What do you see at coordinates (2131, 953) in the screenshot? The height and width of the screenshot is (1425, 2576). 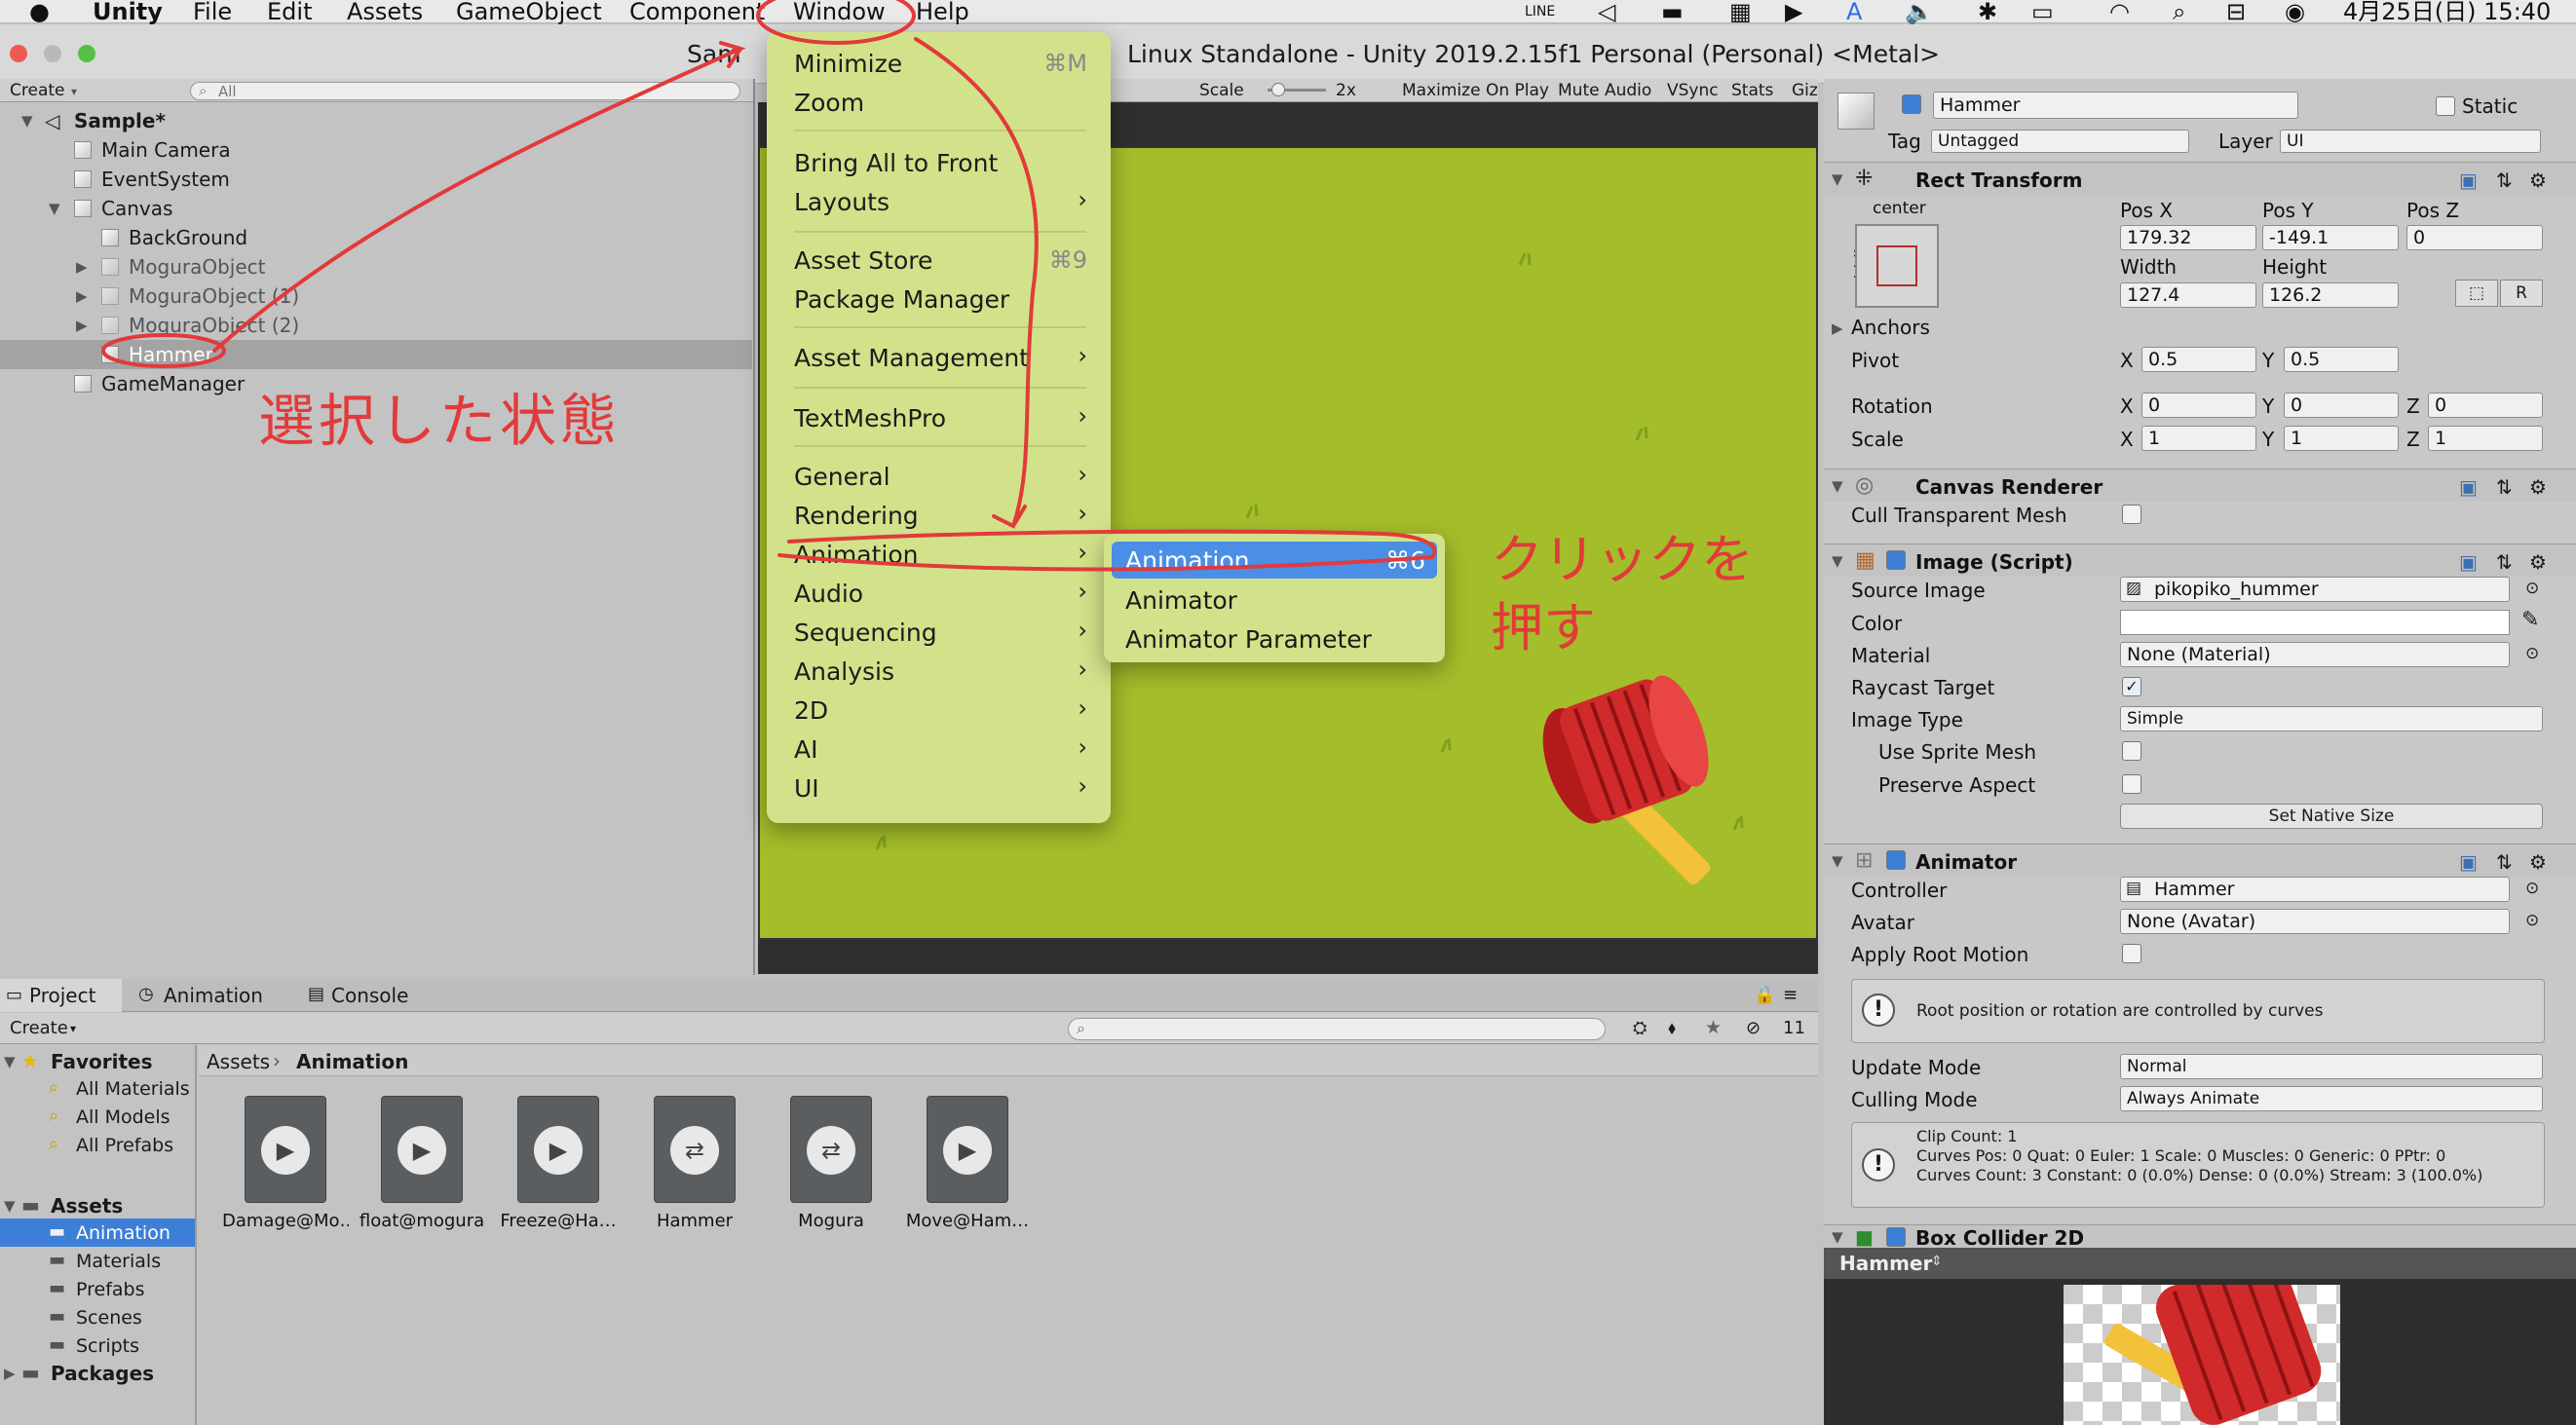 I see `apply-root-motion-checkbox` at bounding box center [2131, 953].